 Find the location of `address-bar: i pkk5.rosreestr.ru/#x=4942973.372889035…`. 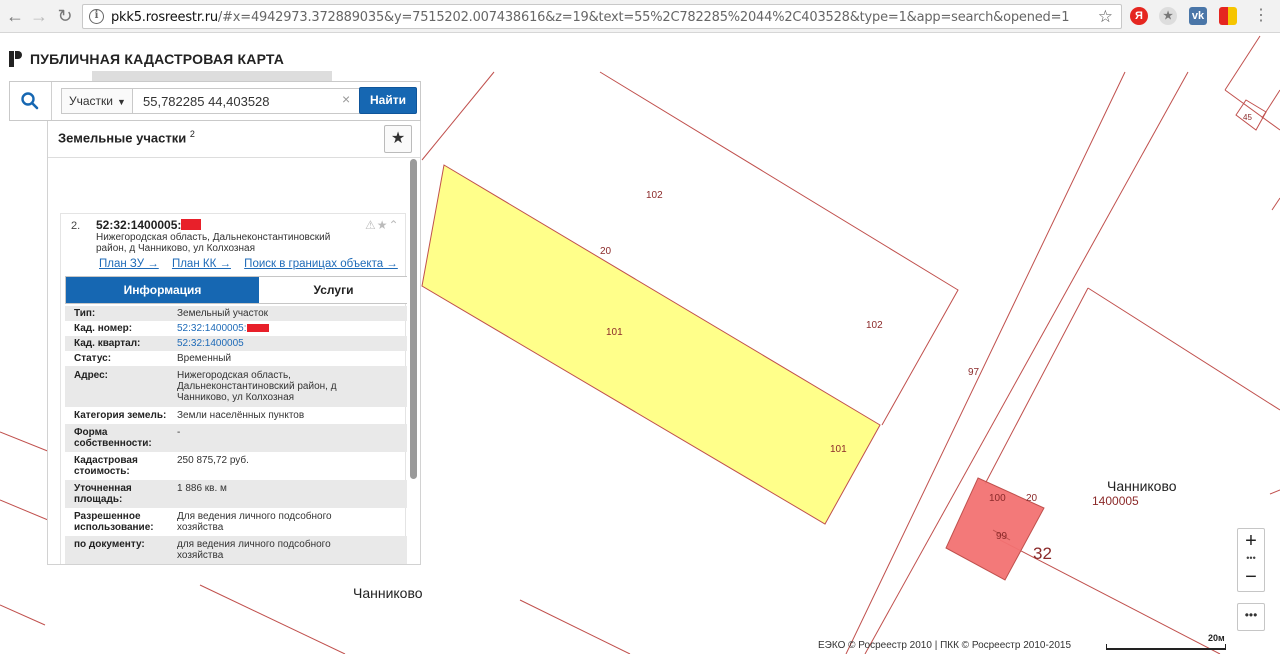

address-bar: i pkk5.rosreestr.ru/#x=4942973.372889035… is located at coordinates (602, 16).